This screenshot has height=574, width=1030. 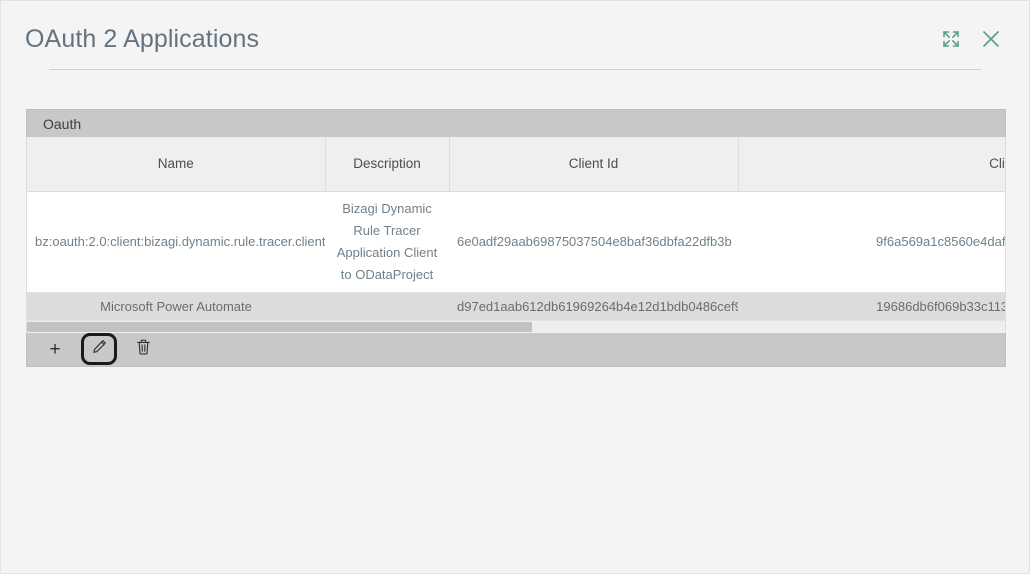 I want to click on column-header-description: Description, so click(x=387, y=164).